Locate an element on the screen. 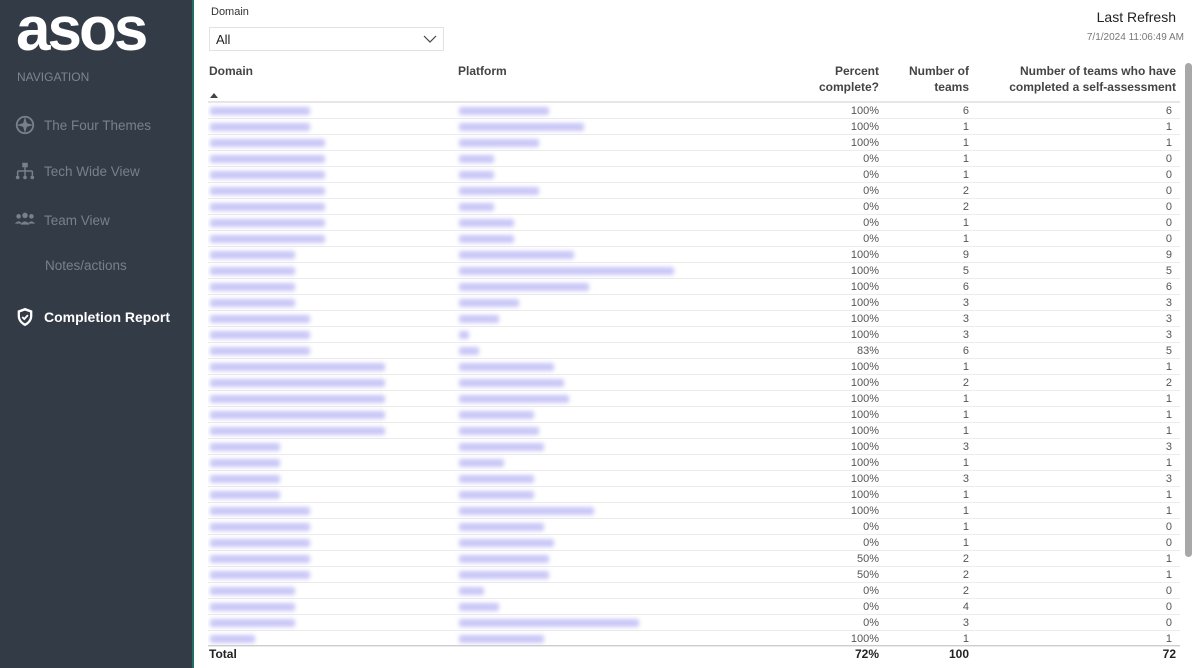  completed-cell: 1 is located at coordinates (1168, 639).